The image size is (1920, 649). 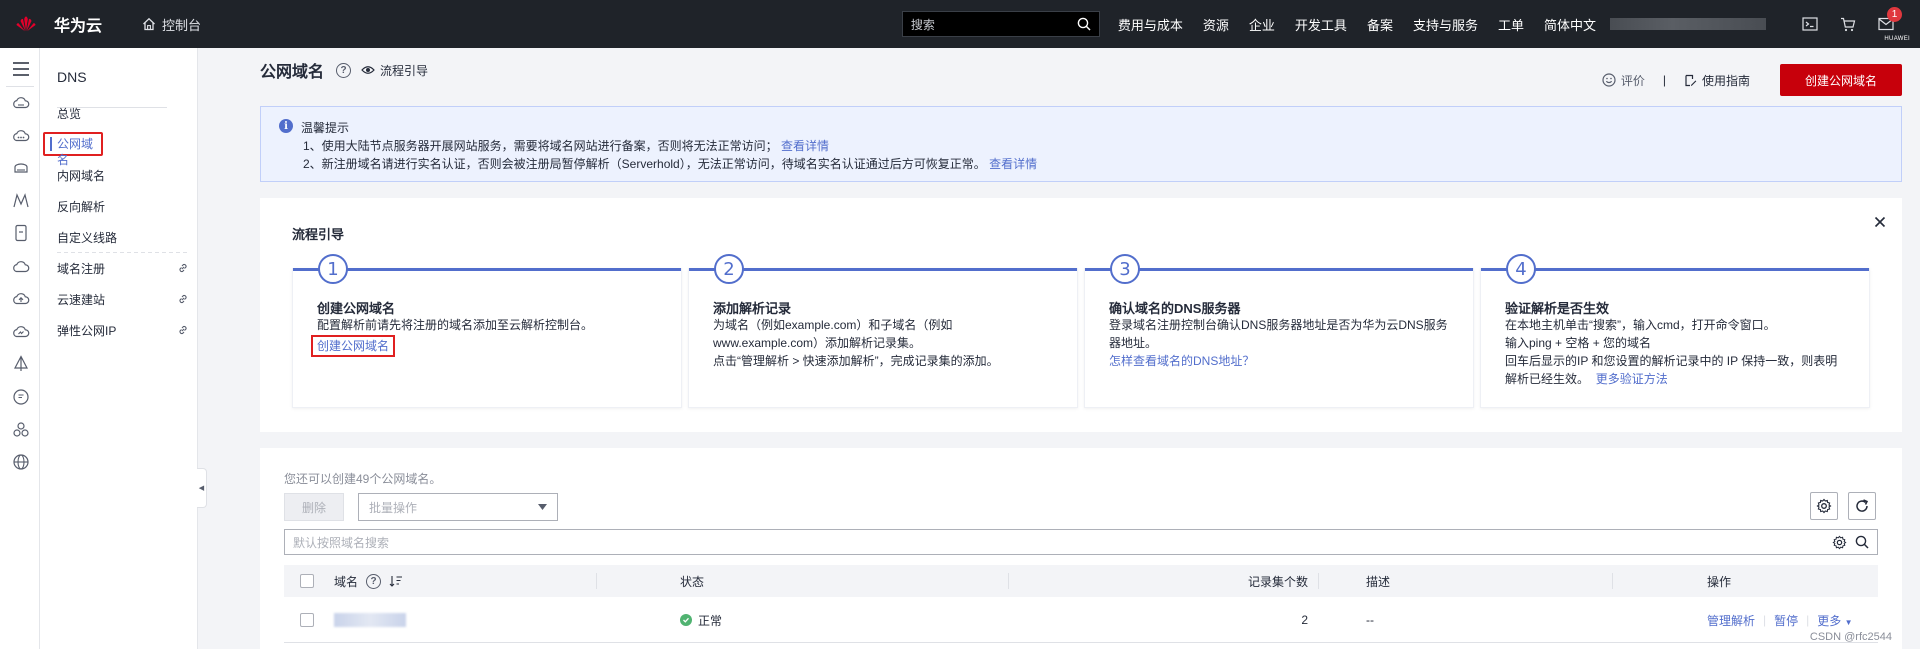 I want to click on sidebar-item-site-builder: 云速建站, so click(x=123, y=299).